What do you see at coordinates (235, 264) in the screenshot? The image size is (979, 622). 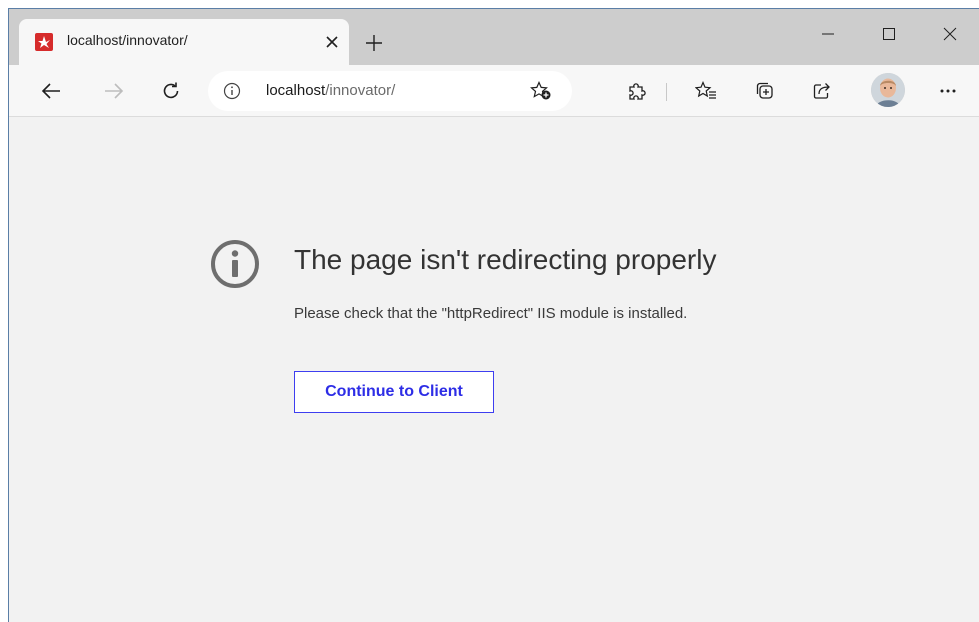 I see `info-icon` at bounding box center [235, 264].